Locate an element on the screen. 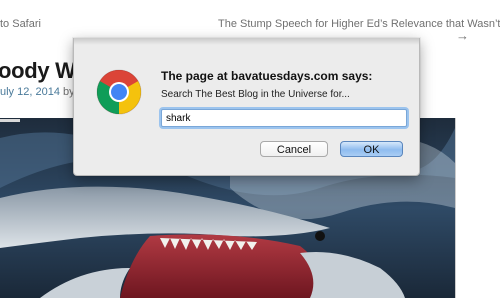  photo-scrollbar is located at coordinates (10, 120).